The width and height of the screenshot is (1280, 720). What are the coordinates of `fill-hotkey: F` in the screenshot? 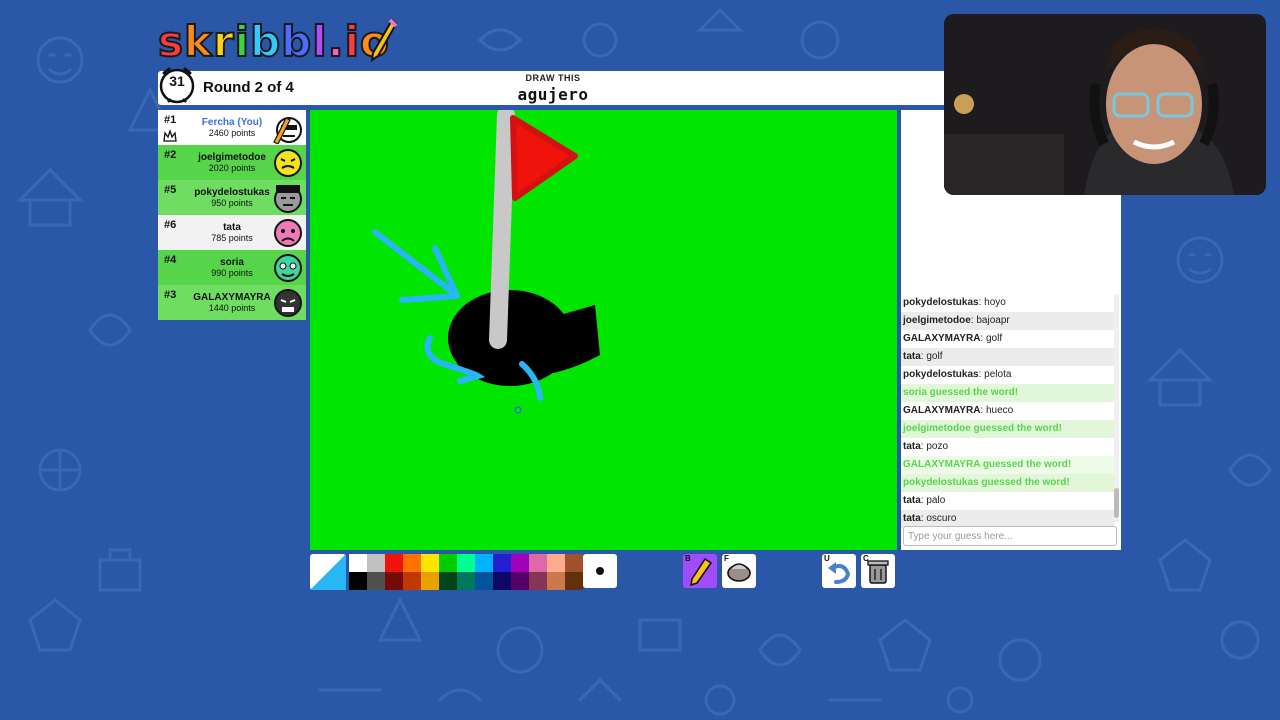 It's located at (726, 558).